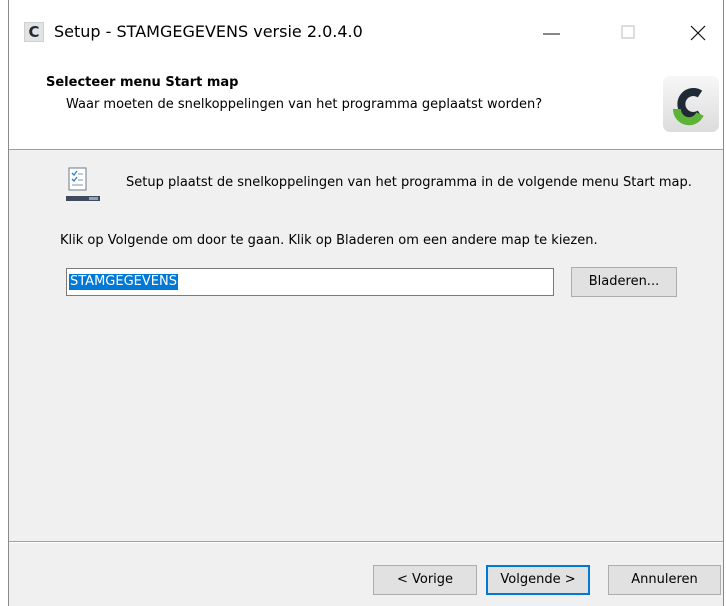 The image size is (726, 606). I want to click on cancel-button: Annuleren, so click(664, 580).